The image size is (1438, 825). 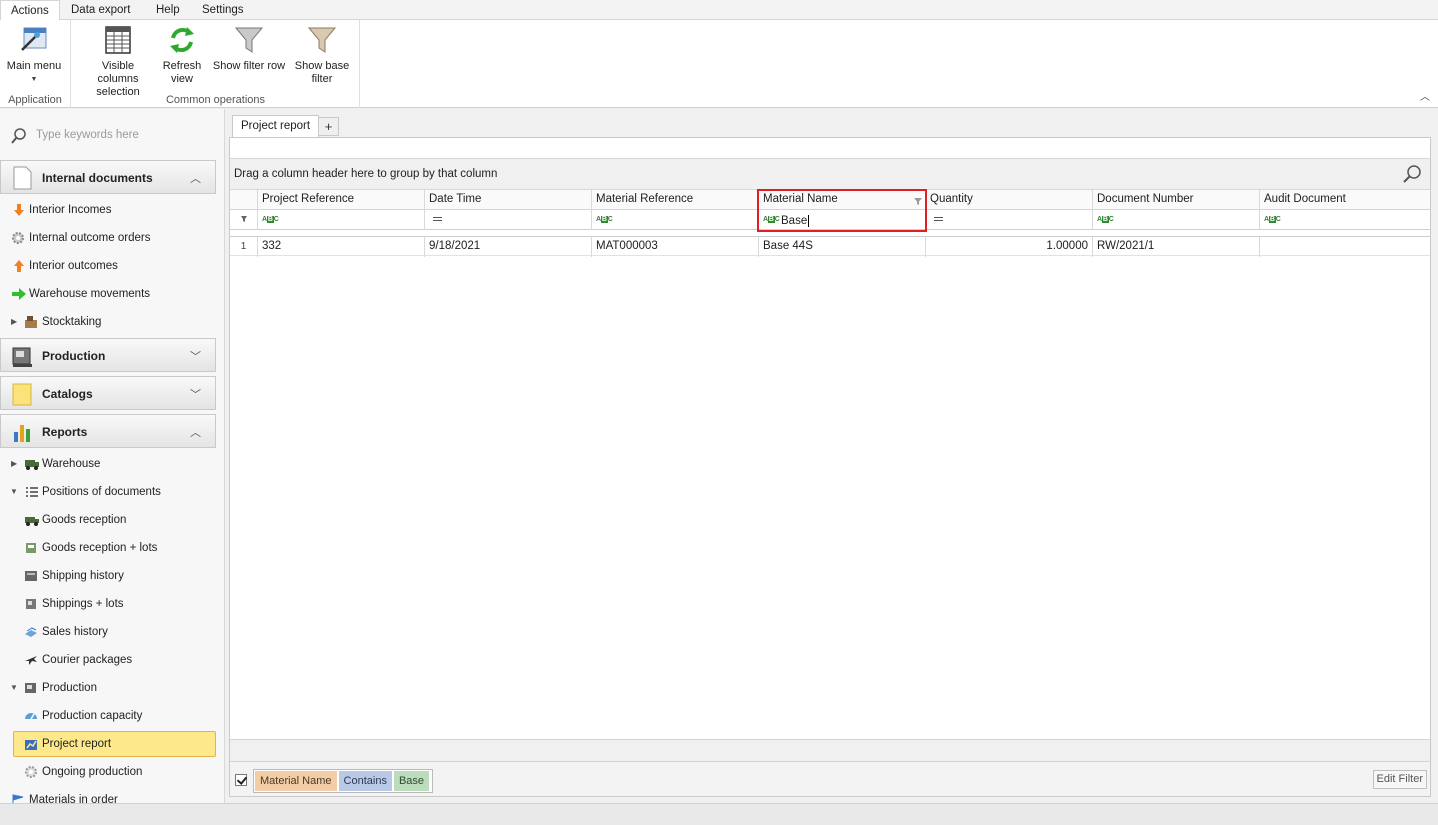 What do you see at coordinates (276, 126) in the screenshot?
I see `tab-project-report: Project report` at bounding box center [276, 126].